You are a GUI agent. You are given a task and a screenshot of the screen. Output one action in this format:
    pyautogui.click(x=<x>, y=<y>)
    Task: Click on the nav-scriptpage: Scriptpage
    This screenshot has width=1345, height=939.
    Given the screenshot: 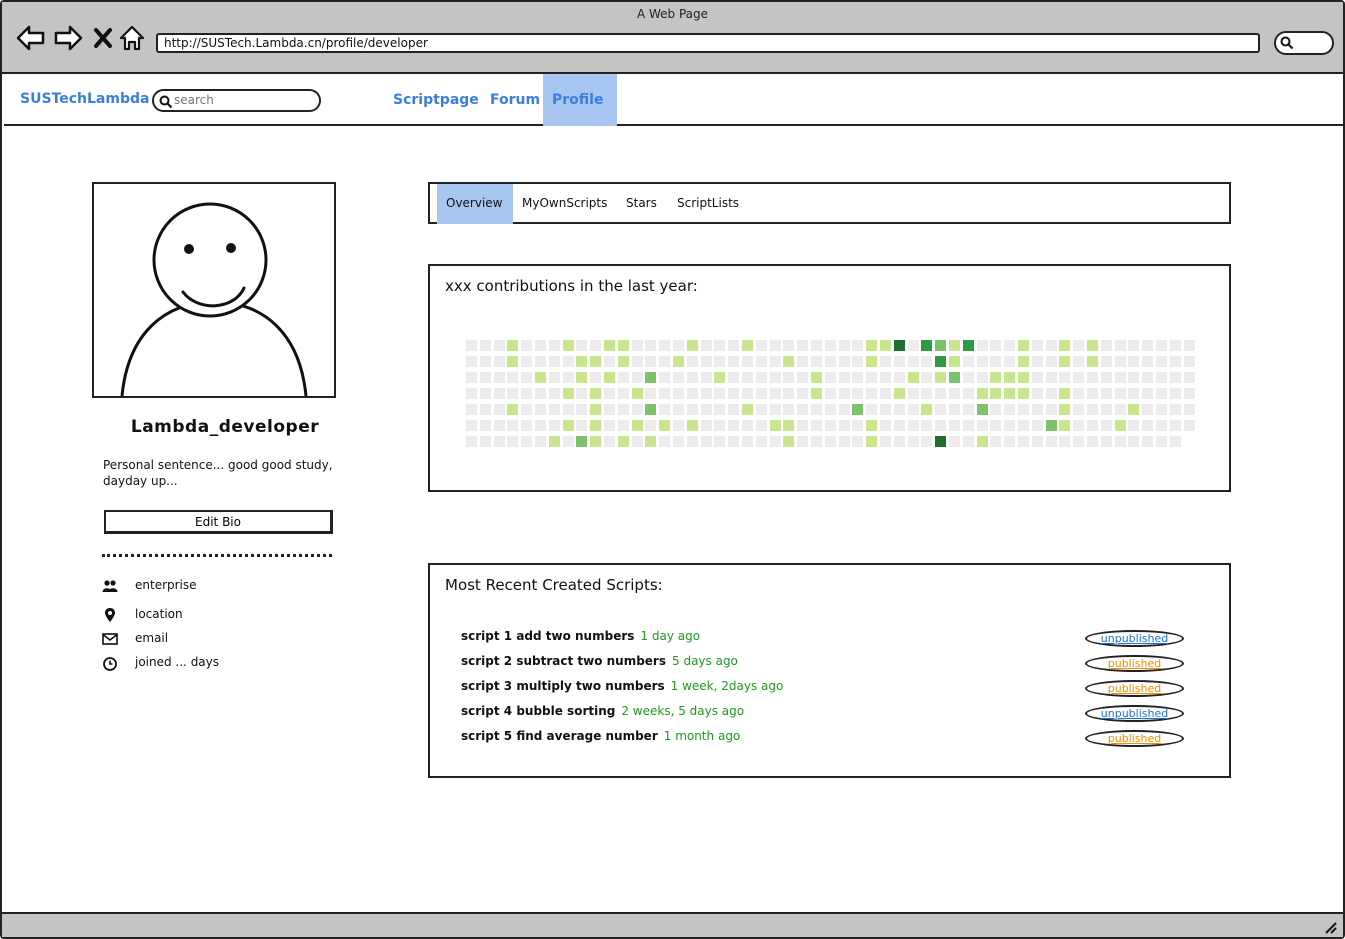 What is the action you would take?
    pyautogui.click(x=436, y=100)
    